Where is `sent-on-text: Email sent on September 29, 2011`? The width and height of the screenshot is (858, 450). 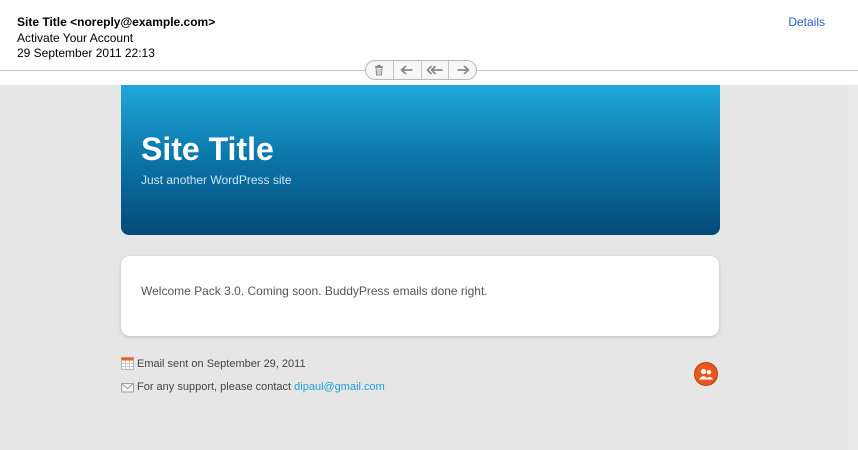 sent-on-text: Email sent on September 29, 2011 is located at coordinates (221, 363).